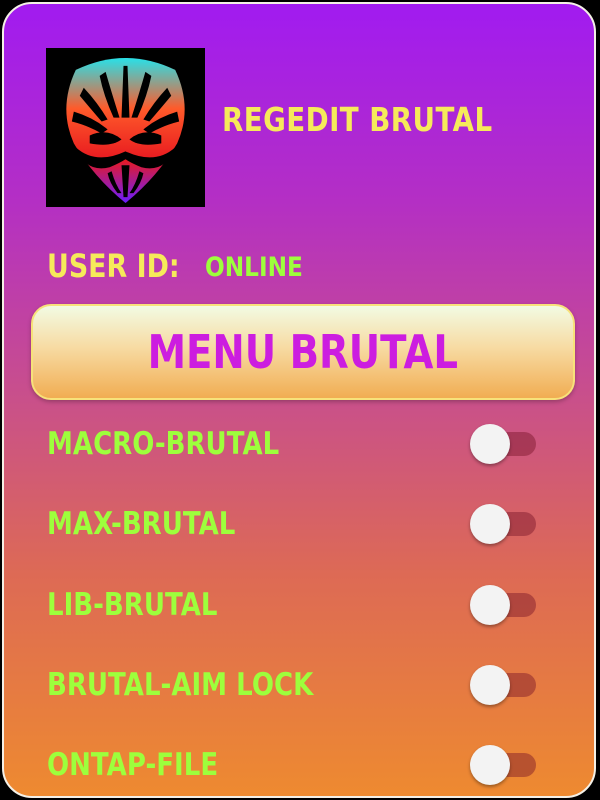 The width and height of the screenshot is (600, 800). Describe the element at coordinates (113, 266) in the screenshot. I see `user-id-label: USER ID:` at that location.